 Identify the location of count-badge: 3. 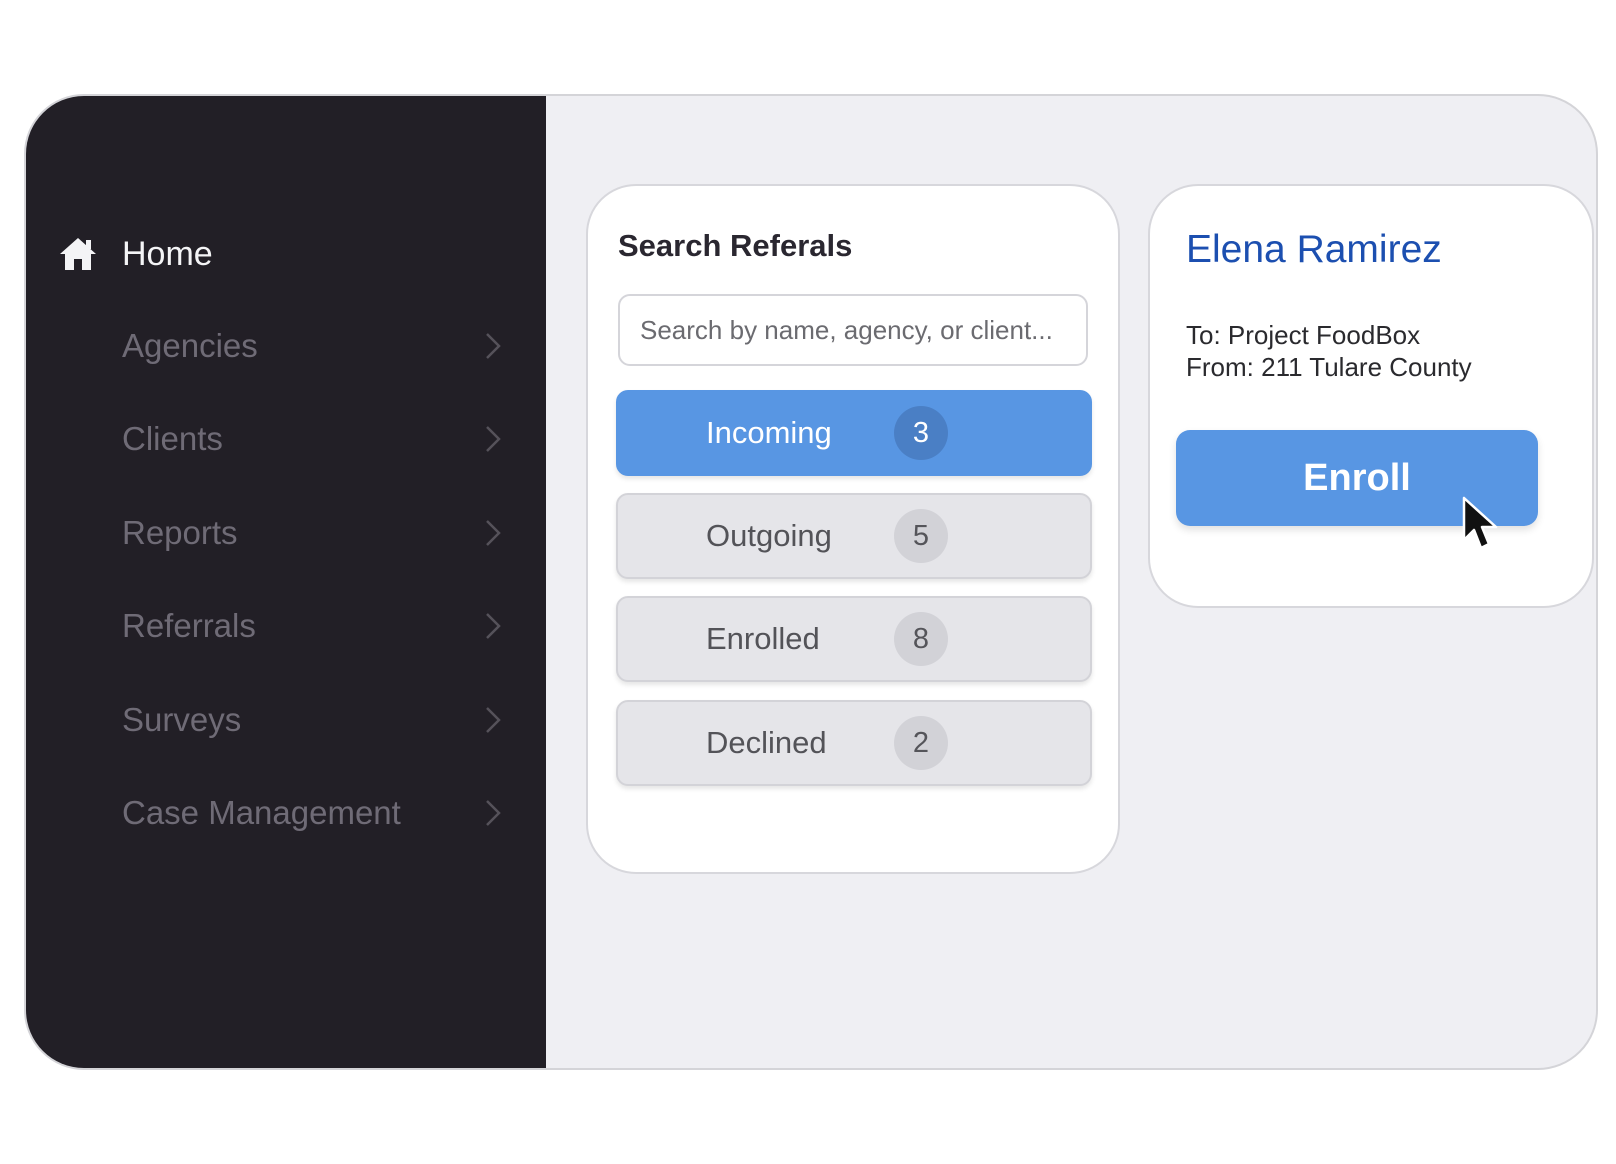
(921, 433).